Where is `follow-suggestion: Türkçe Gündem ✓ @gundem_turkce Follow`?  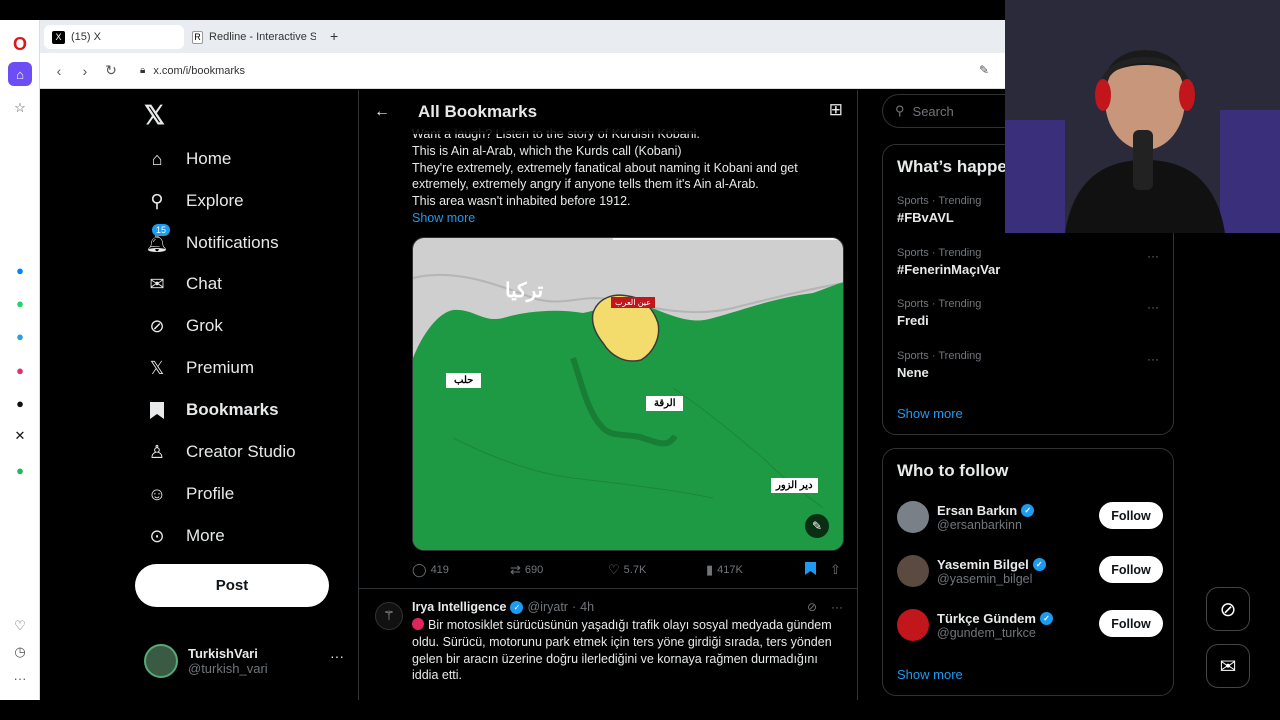
follow-suggestion: Türkçe Gündem ✓ @gundem_turkce Follow is located at coordinates (1030, 625).